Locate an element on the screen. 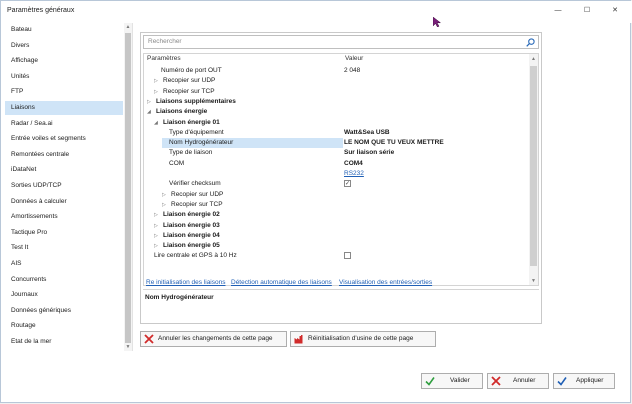 This screenshot has width=632, height=404. grid-row: Vérifier checksum ✓ is located at coordinates (337, 184).